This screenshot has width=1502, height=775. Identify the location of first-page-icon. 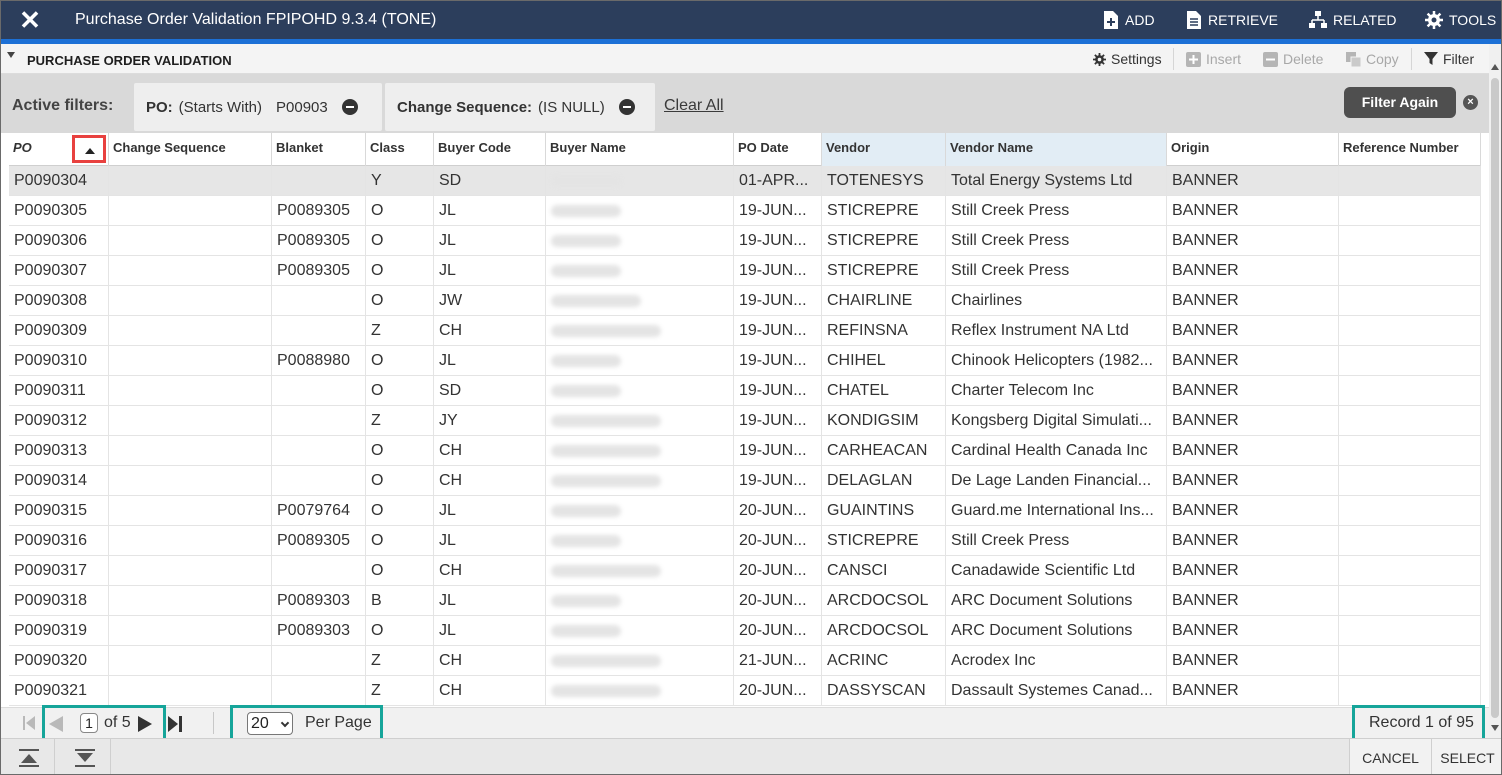
(29, 723).